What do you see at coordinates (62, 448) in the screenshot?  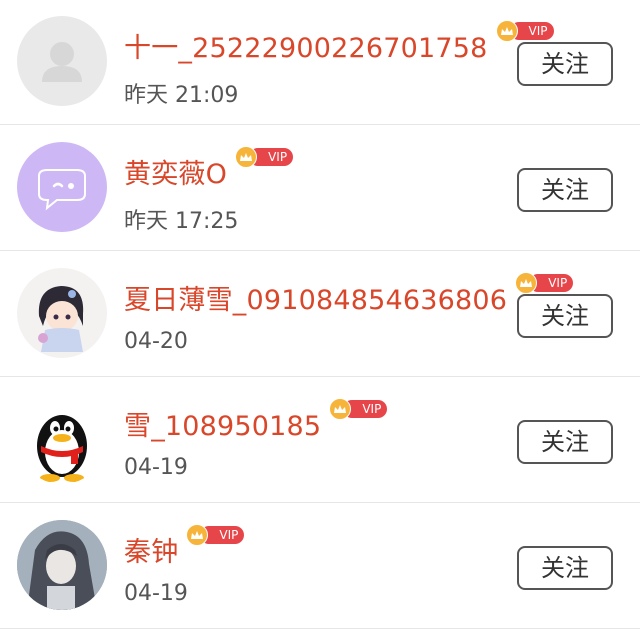 I see `qq-penguin-icon` at bounding box center [62, 448].